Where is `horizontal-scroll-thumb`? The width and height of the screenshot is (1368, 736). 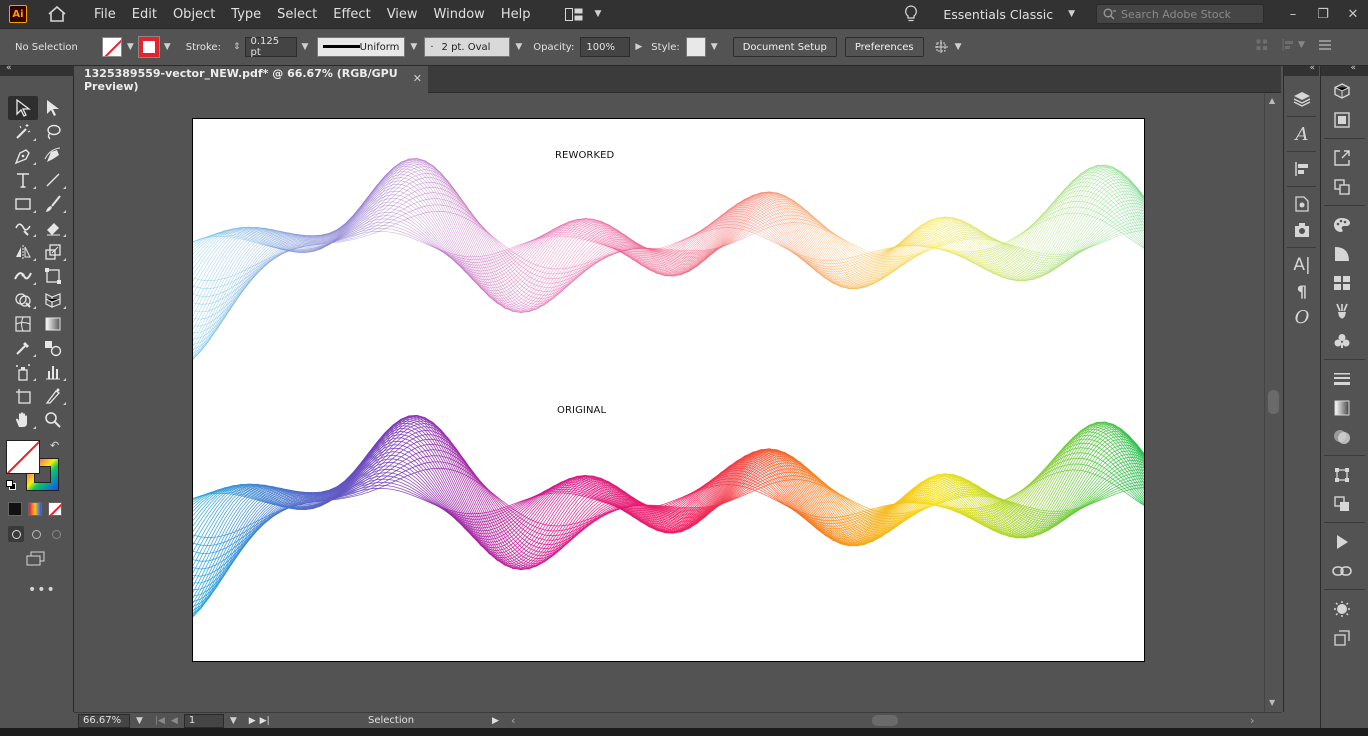
horizontal-scroll-thumb is located at coordinates (885, 720).